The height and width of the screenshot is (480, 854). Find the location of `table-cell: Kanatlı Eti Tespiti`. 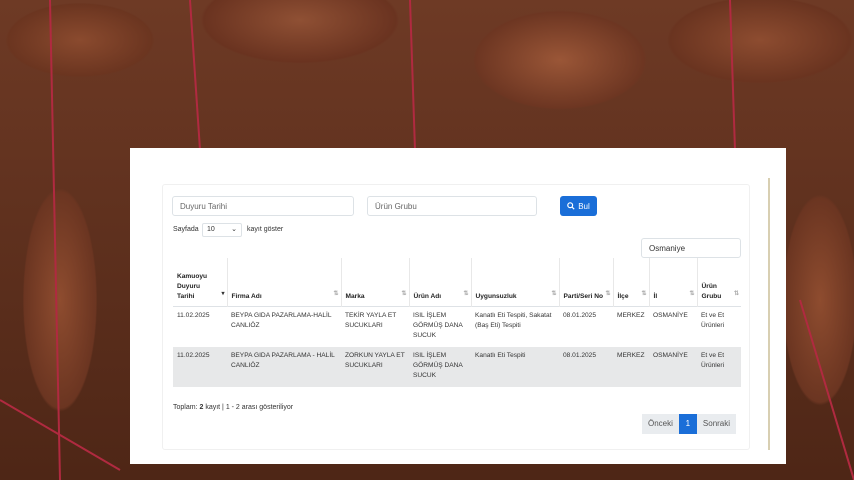

table-cell: Kanatlı Eti Tespiti is located at coordinates (500, 355).